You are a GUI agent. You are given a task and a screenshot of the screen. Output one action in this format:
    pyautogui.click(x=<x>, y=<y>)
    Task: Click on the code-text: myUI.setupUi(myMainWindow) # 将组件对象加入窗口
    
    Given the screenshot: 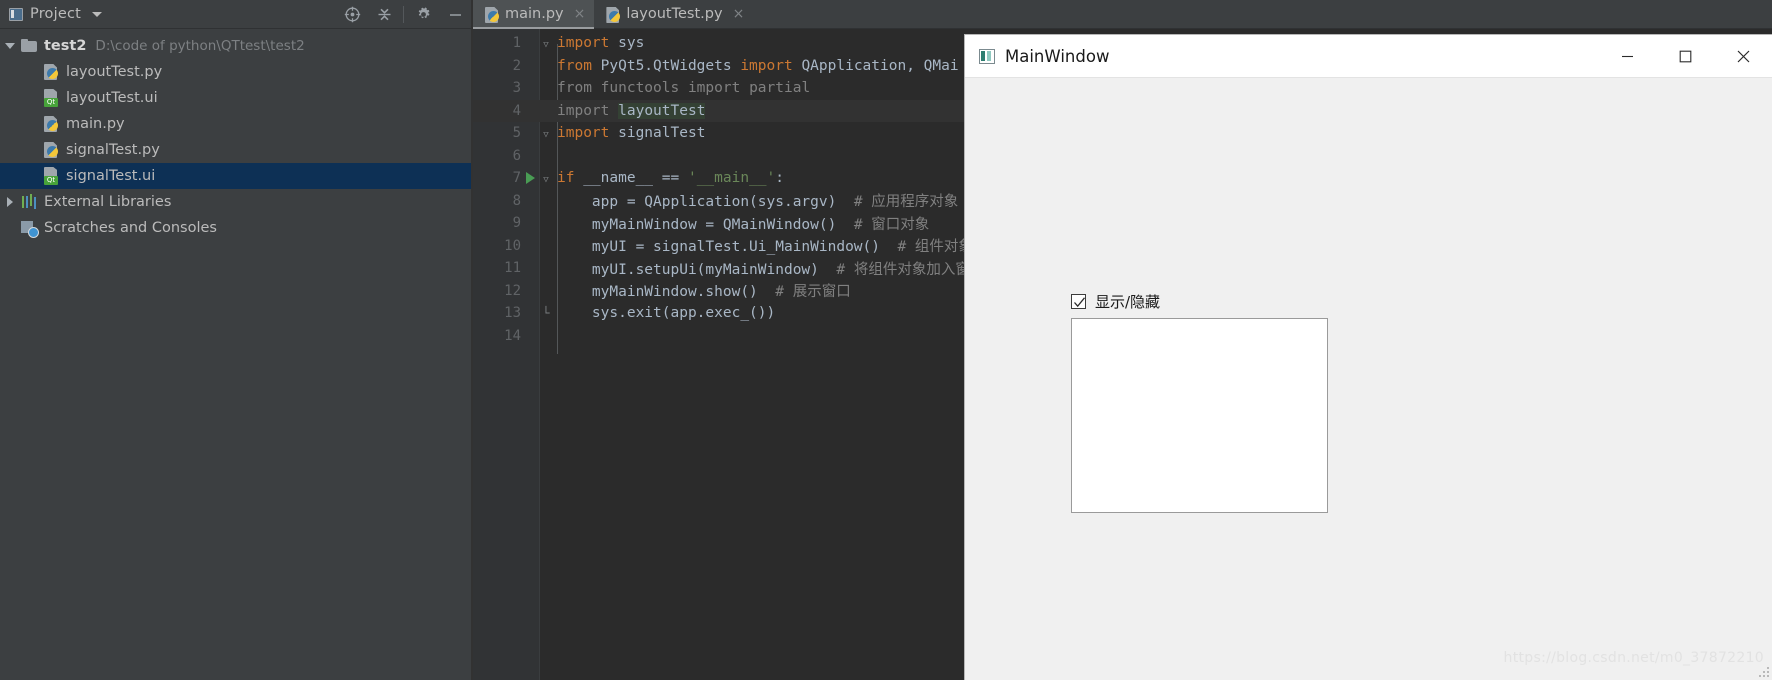 What is the action you would take?
    pyautogui.click(x=768, y=268)
    